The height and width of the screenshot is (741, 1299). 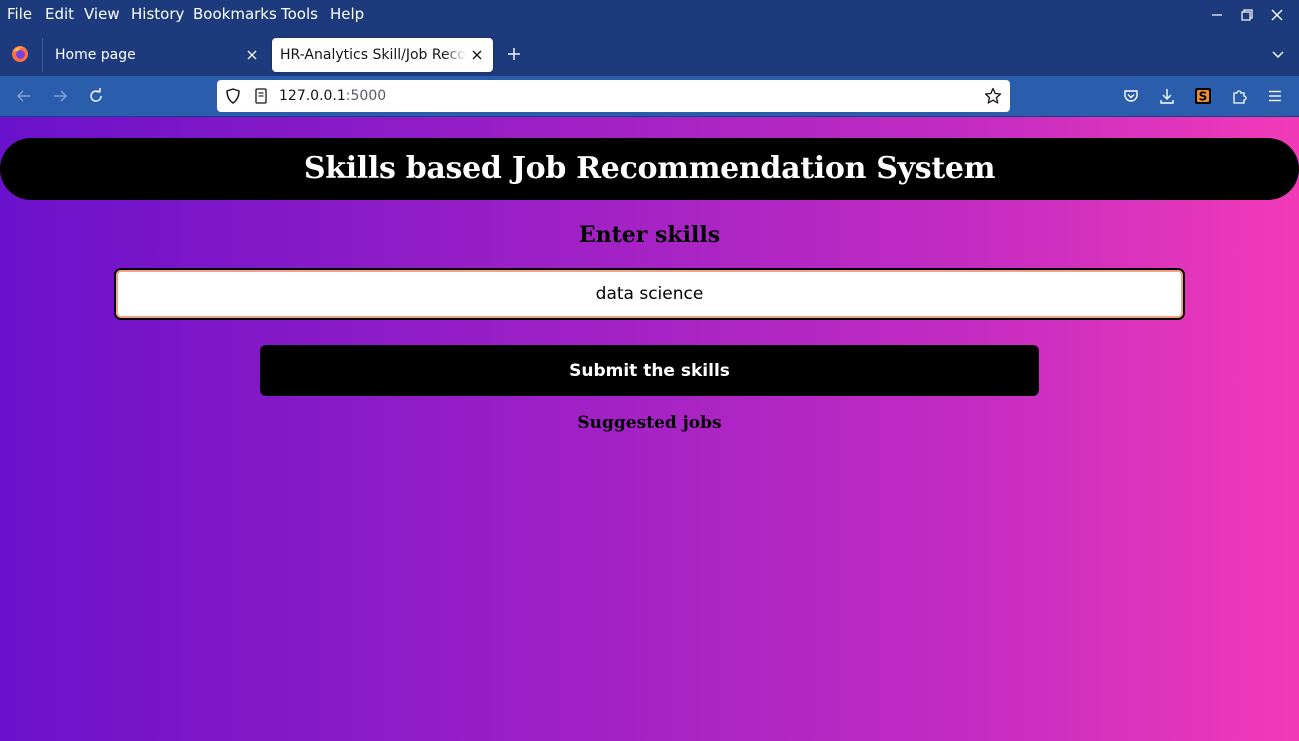 I want to click on new-tab-icon, so click(x=514, y=54).